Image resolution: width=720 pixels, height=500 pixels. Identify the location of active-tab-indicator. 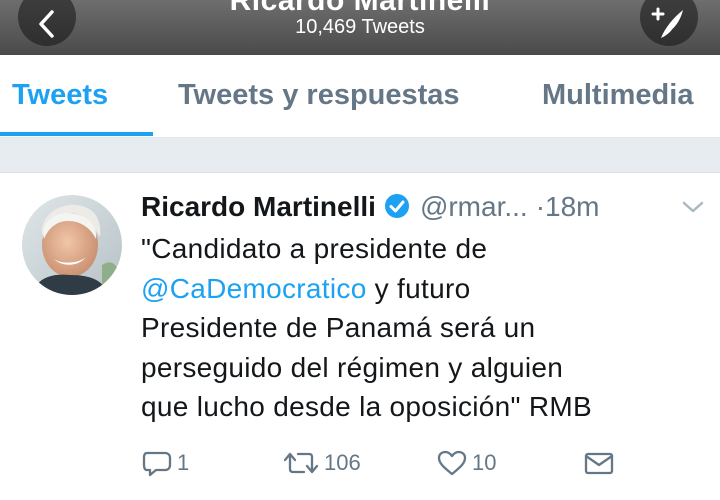
(76, 134).